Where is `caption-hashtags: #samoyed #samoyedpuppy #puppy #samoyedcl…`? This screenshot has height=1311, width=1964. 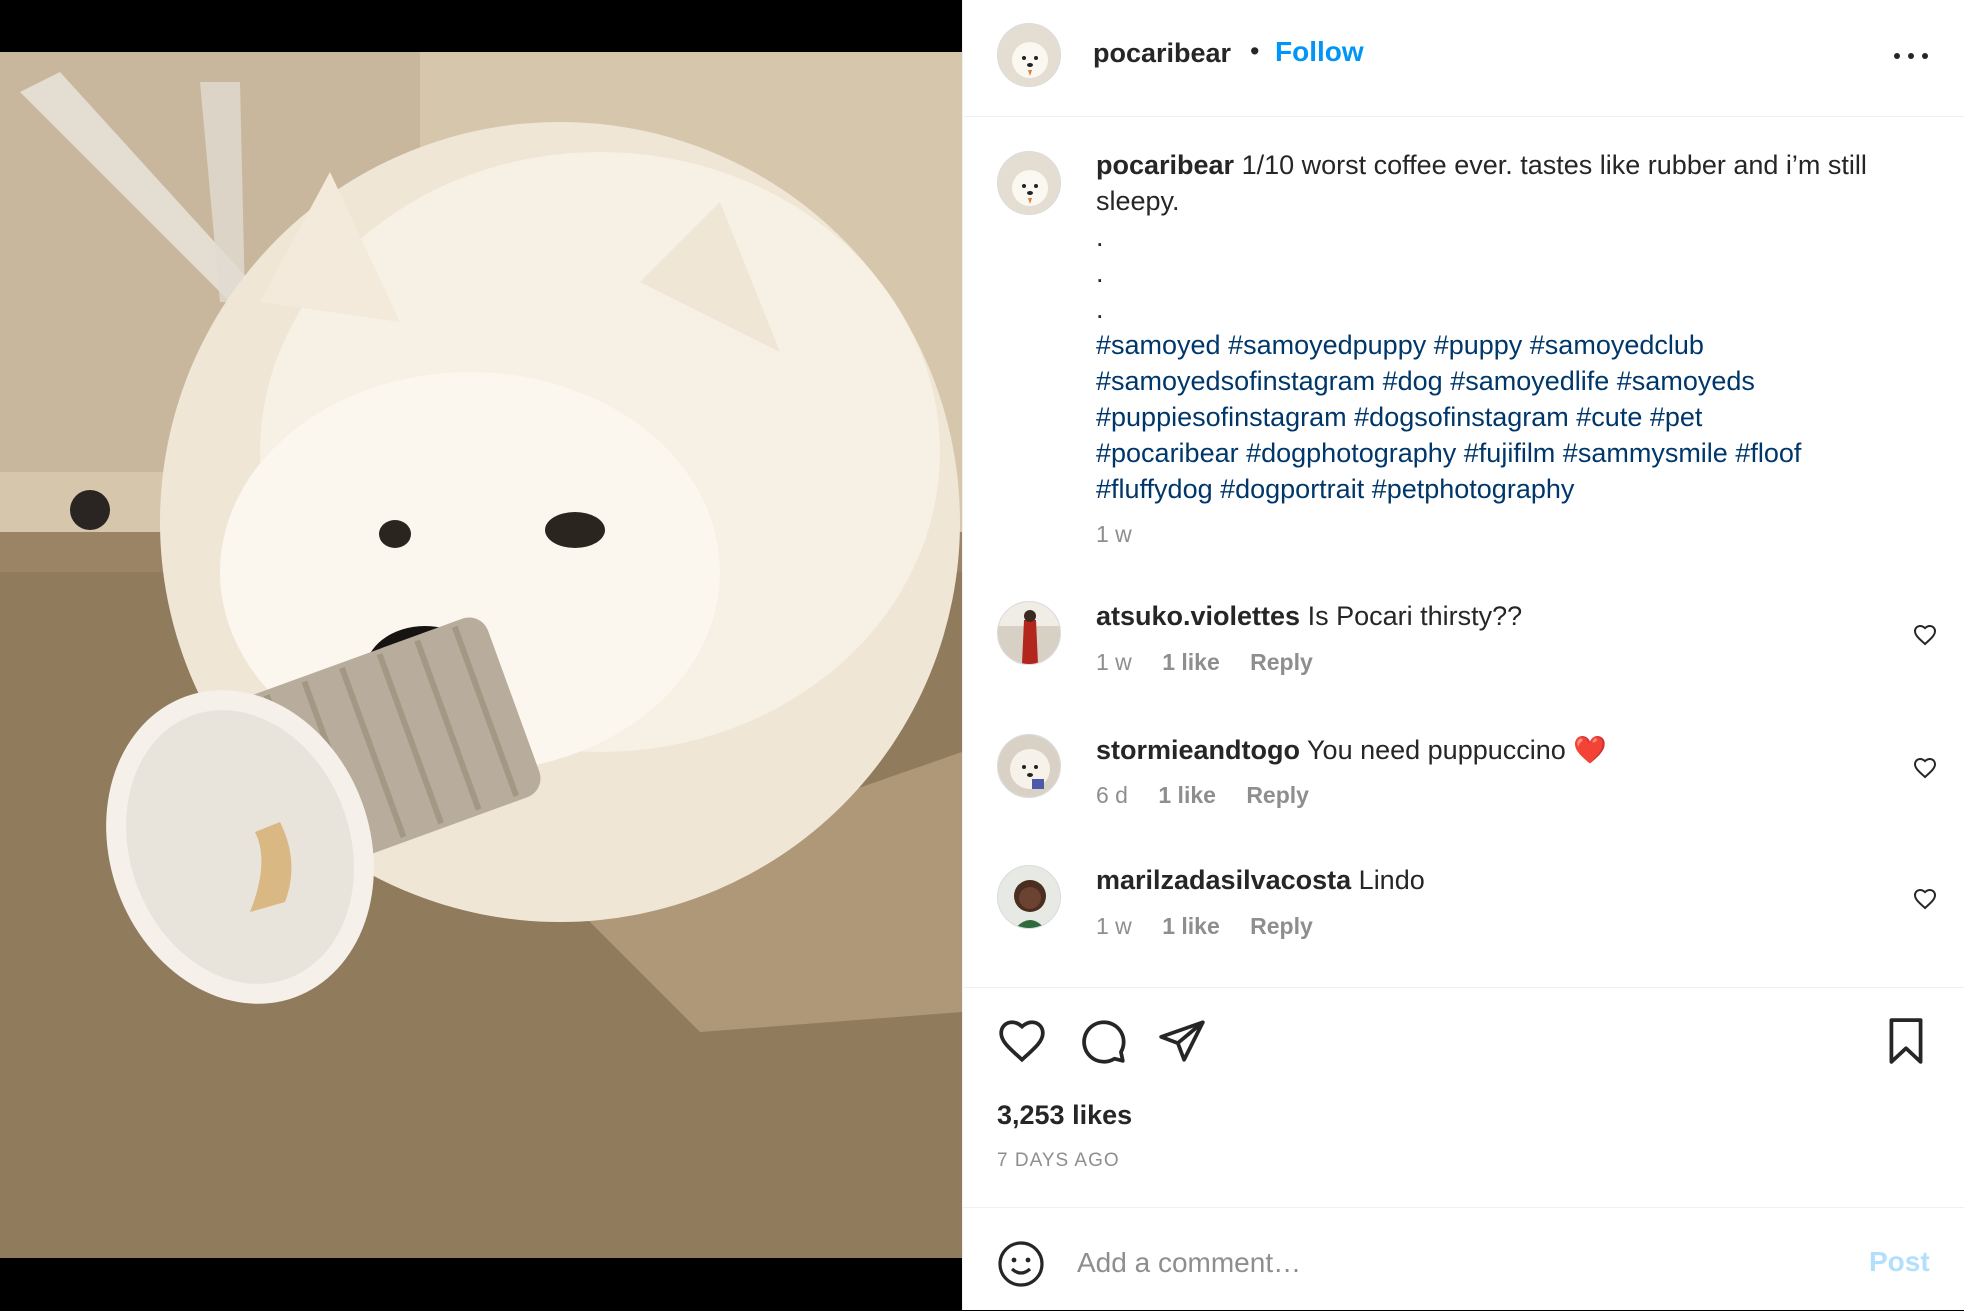 caption-hashtags: #samoyed #samoyedpuppy #puppy #samoyedcl… is located at coordinates (1506, 417).